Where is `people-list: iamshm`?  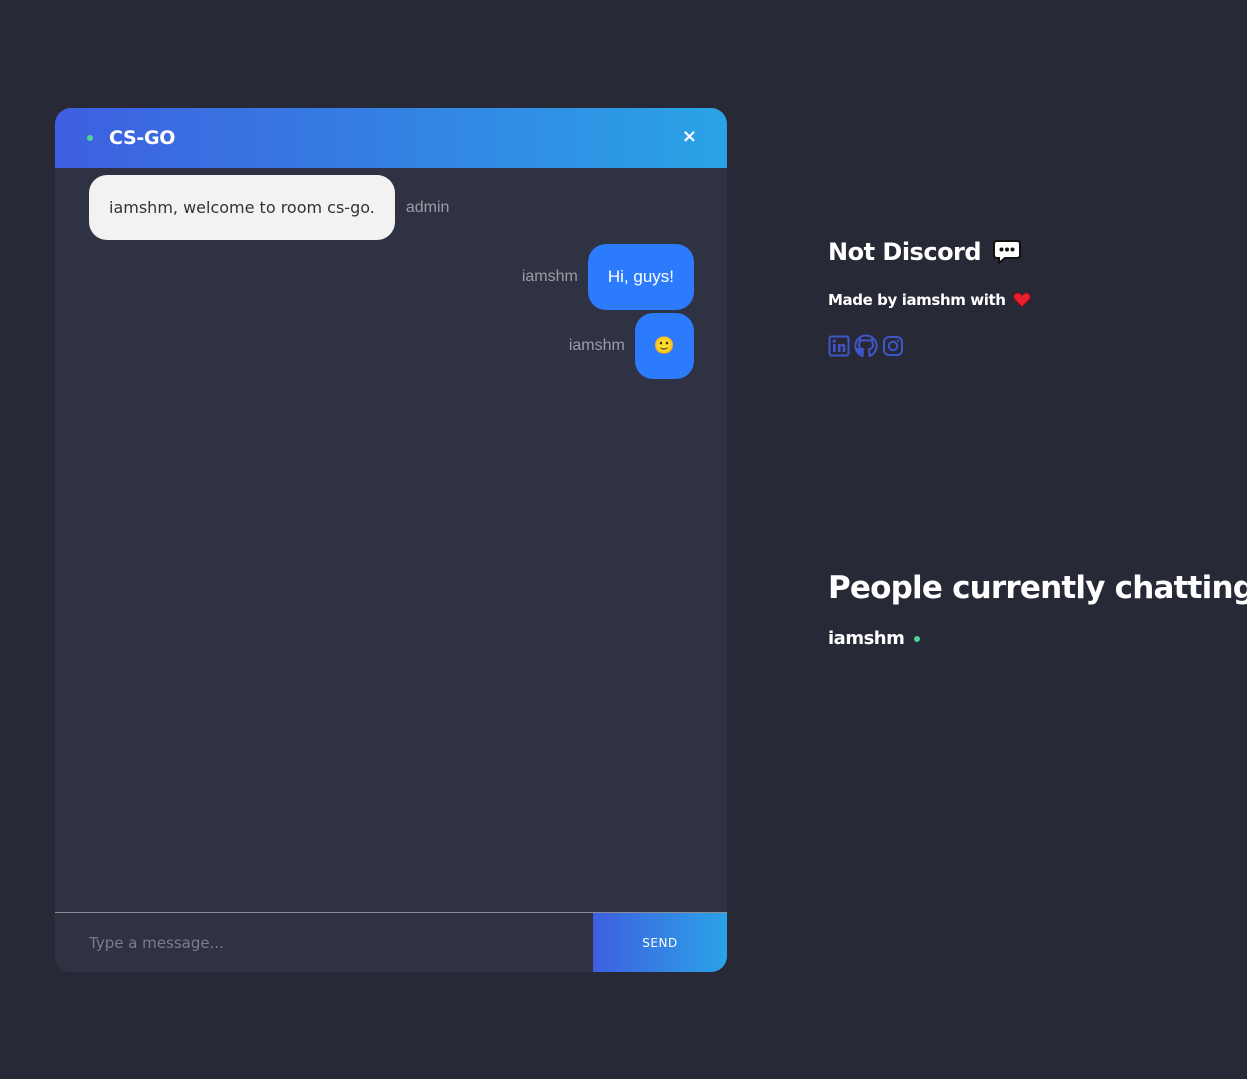
people-list: iamshm is located at coordinates (874, 638).